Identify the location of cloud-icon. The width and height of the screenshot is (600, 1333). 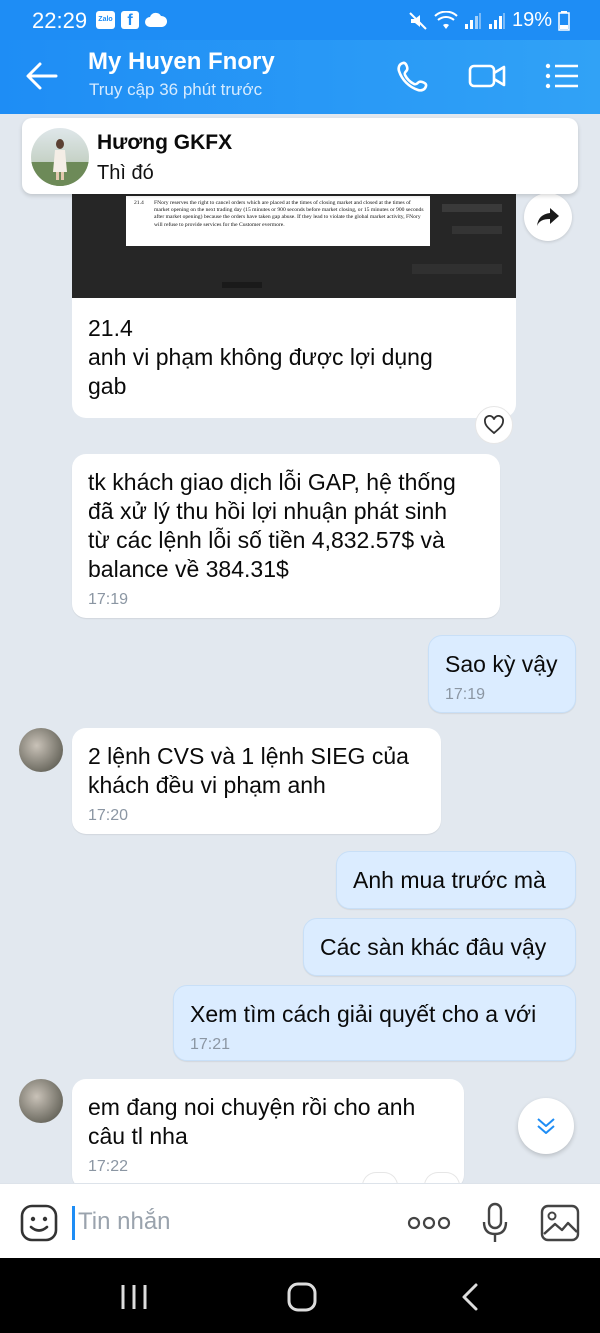
(156, 19).